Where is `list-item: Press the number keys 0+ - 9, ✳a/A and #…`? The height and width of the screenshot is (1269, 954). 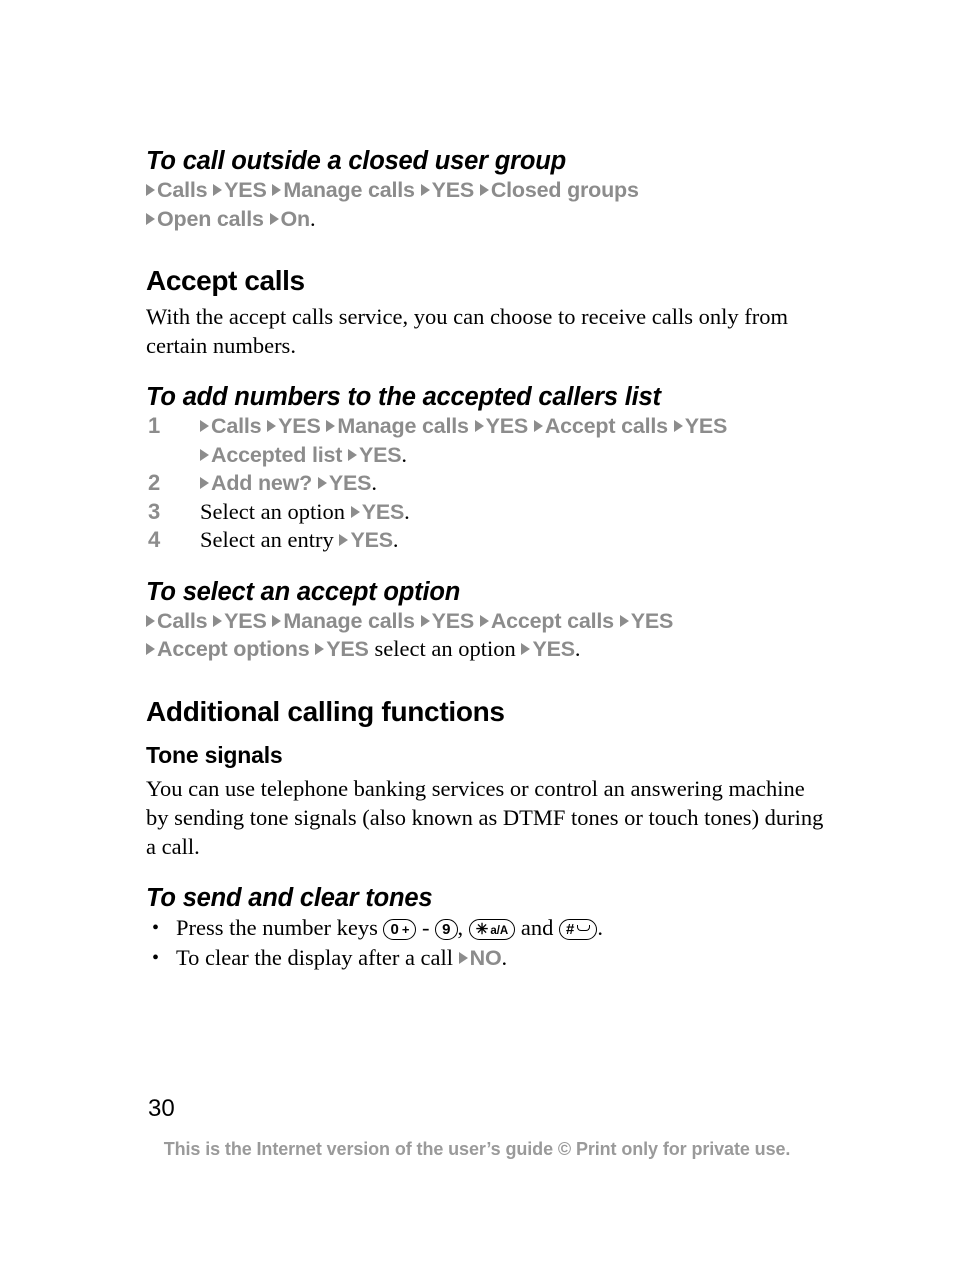
list-item: Press the number keys 0+ - 9, ✳a/A and #… is located at coordinates (486, 928).